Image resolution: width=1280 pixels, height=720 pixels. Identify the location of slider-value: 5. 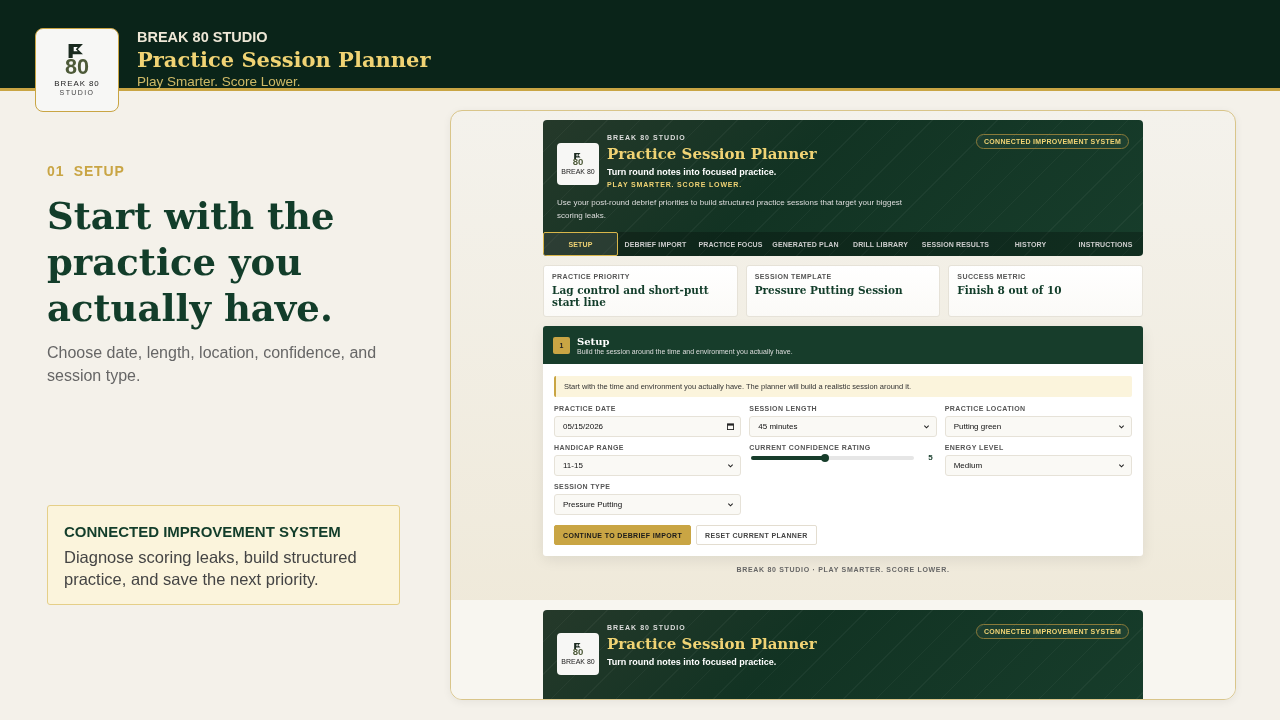
(931, 457).